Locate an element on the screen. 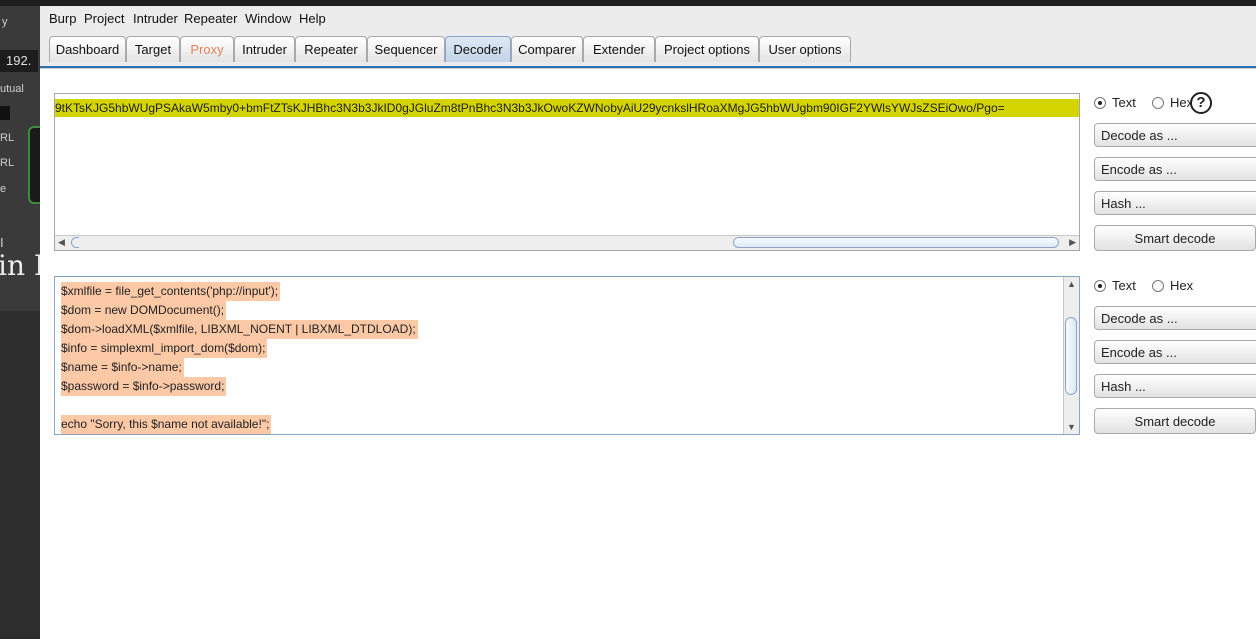 This screenshot has height=639, width=1256. code-line: $name = $info->name; is located at coordinates (122, 367).